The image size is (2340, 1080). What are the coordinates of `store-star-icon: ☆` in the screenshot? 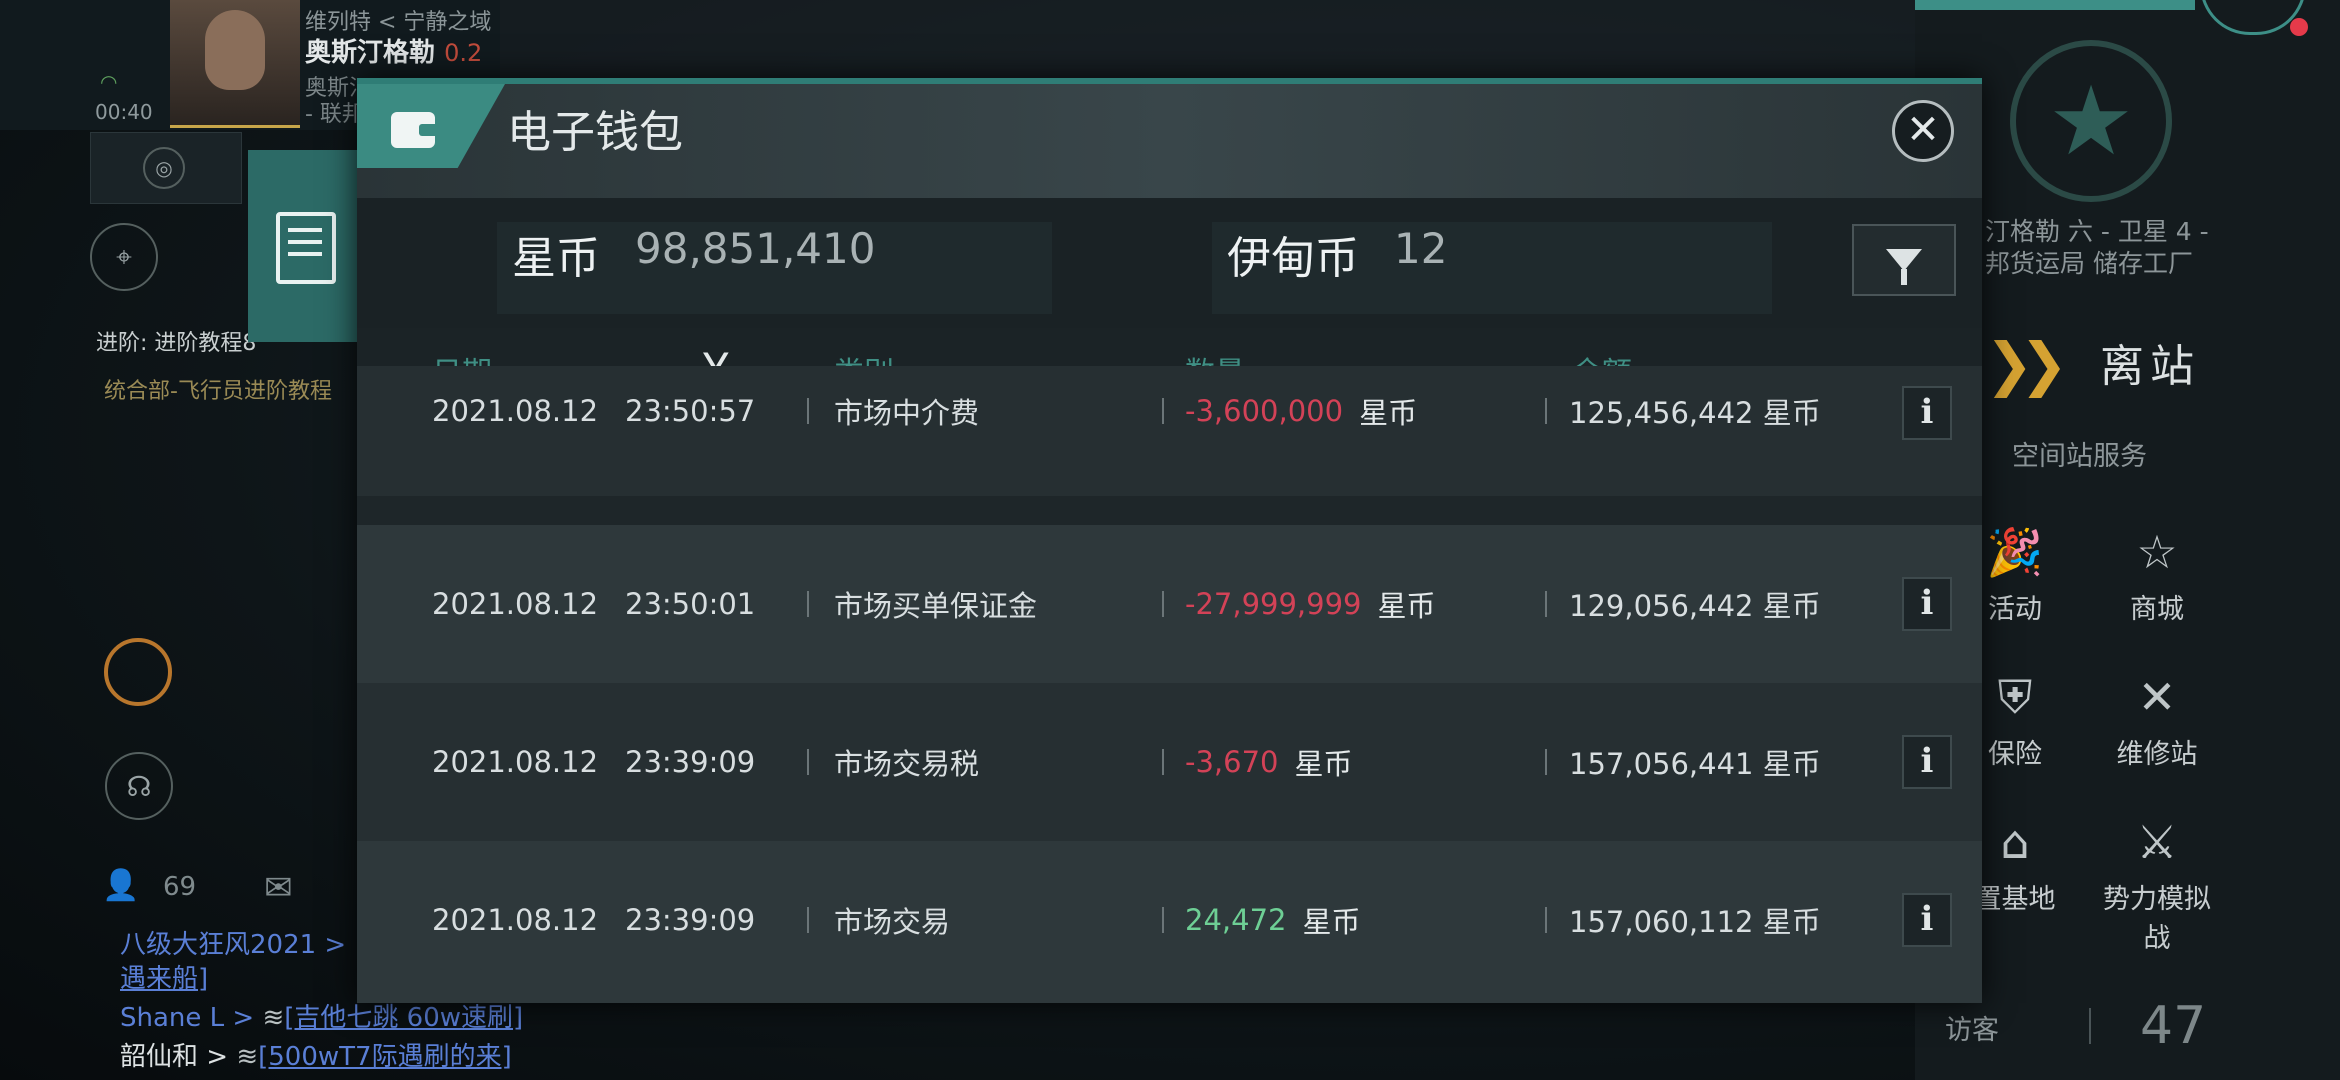 It's located at (2157, 552).